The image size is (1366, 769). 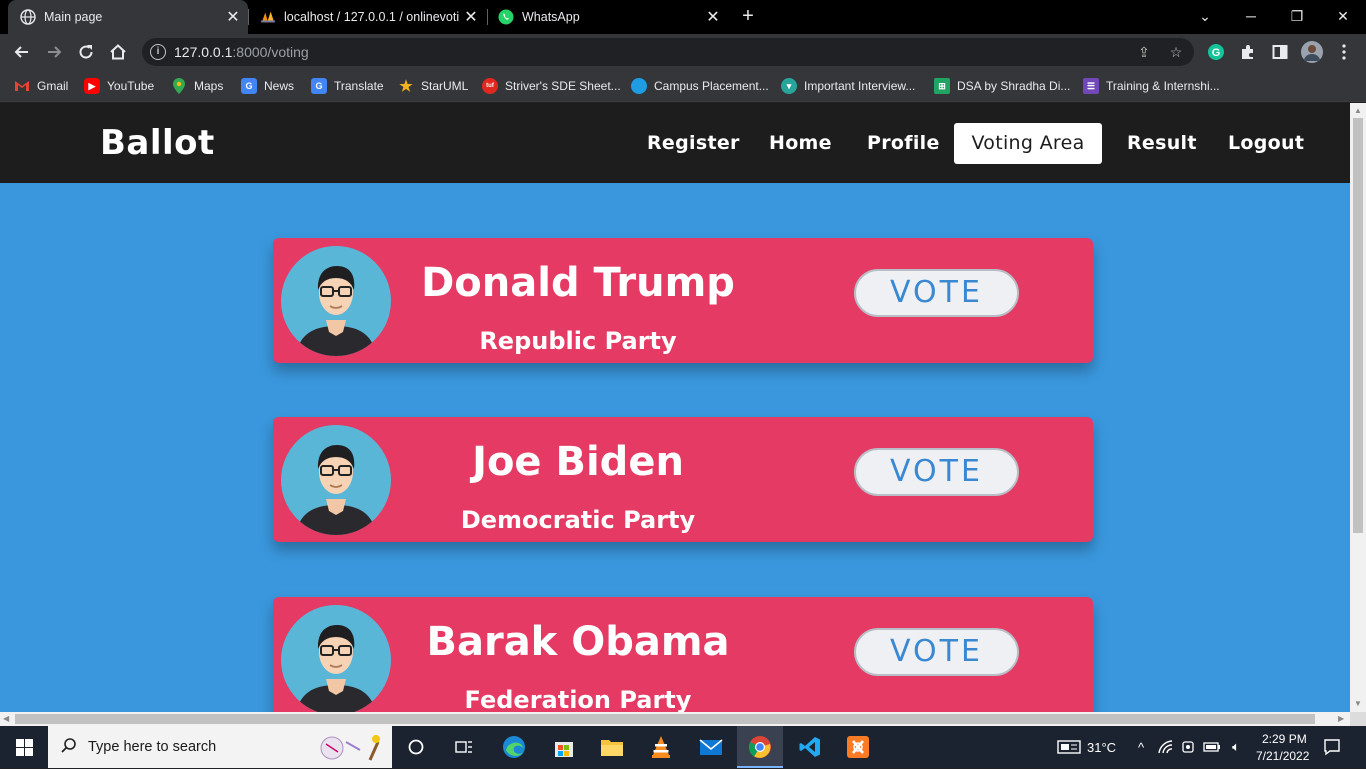 I want to click on search-icon, so click(x=69, y=748).